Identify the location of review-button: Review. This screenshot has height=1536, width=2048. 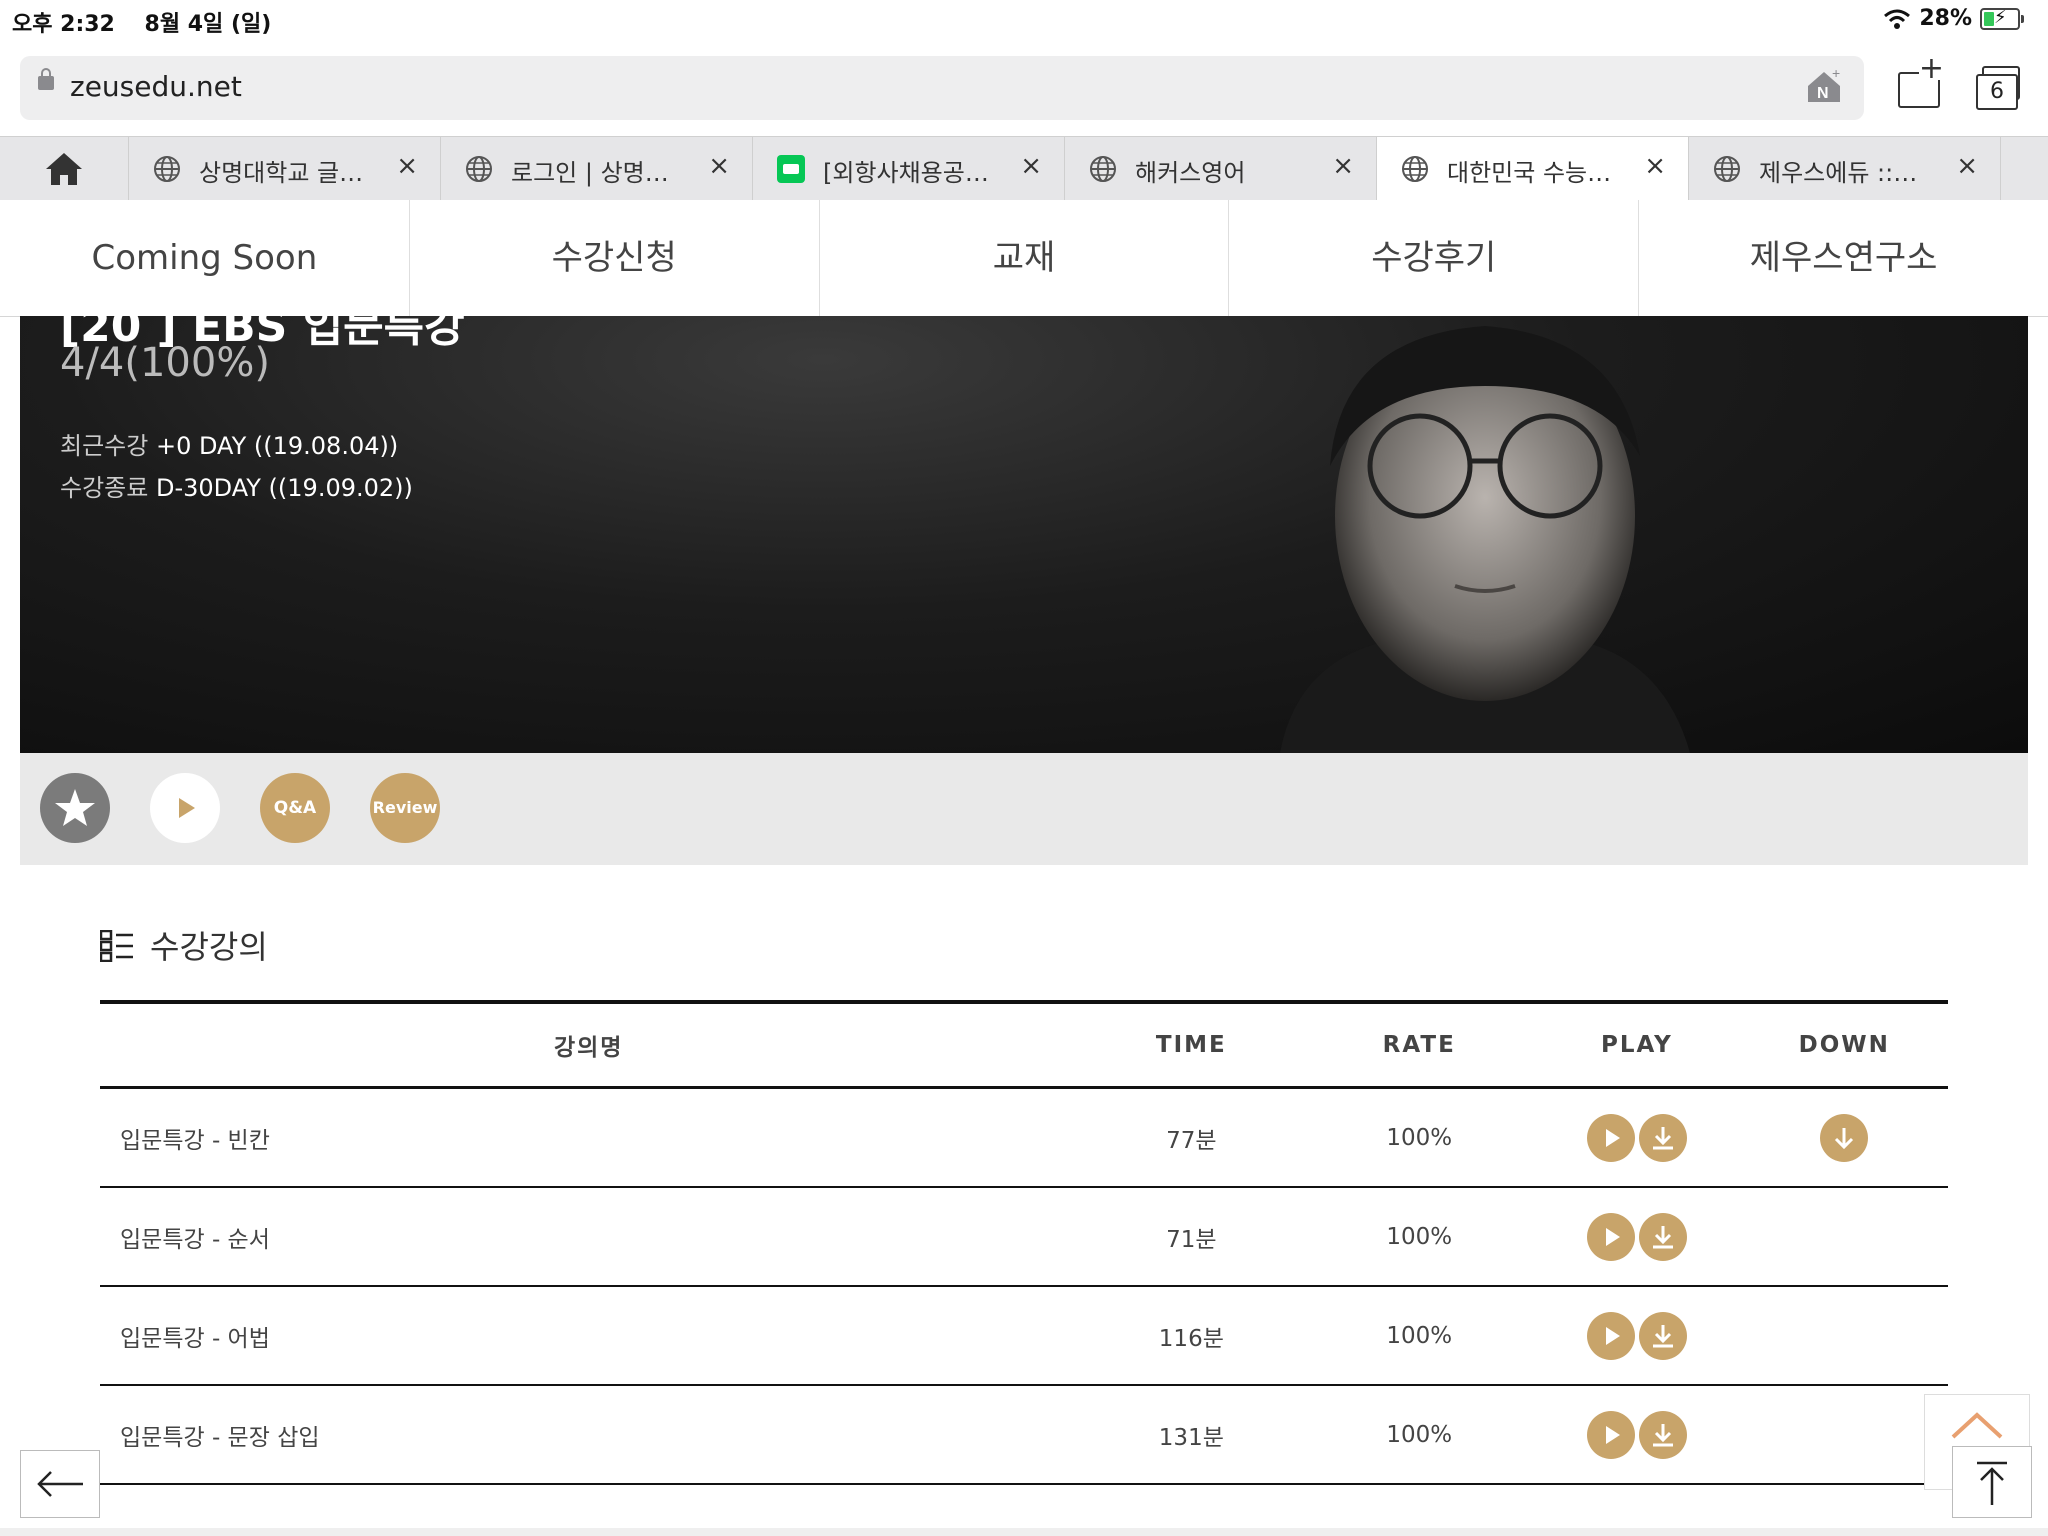
(405, 808).